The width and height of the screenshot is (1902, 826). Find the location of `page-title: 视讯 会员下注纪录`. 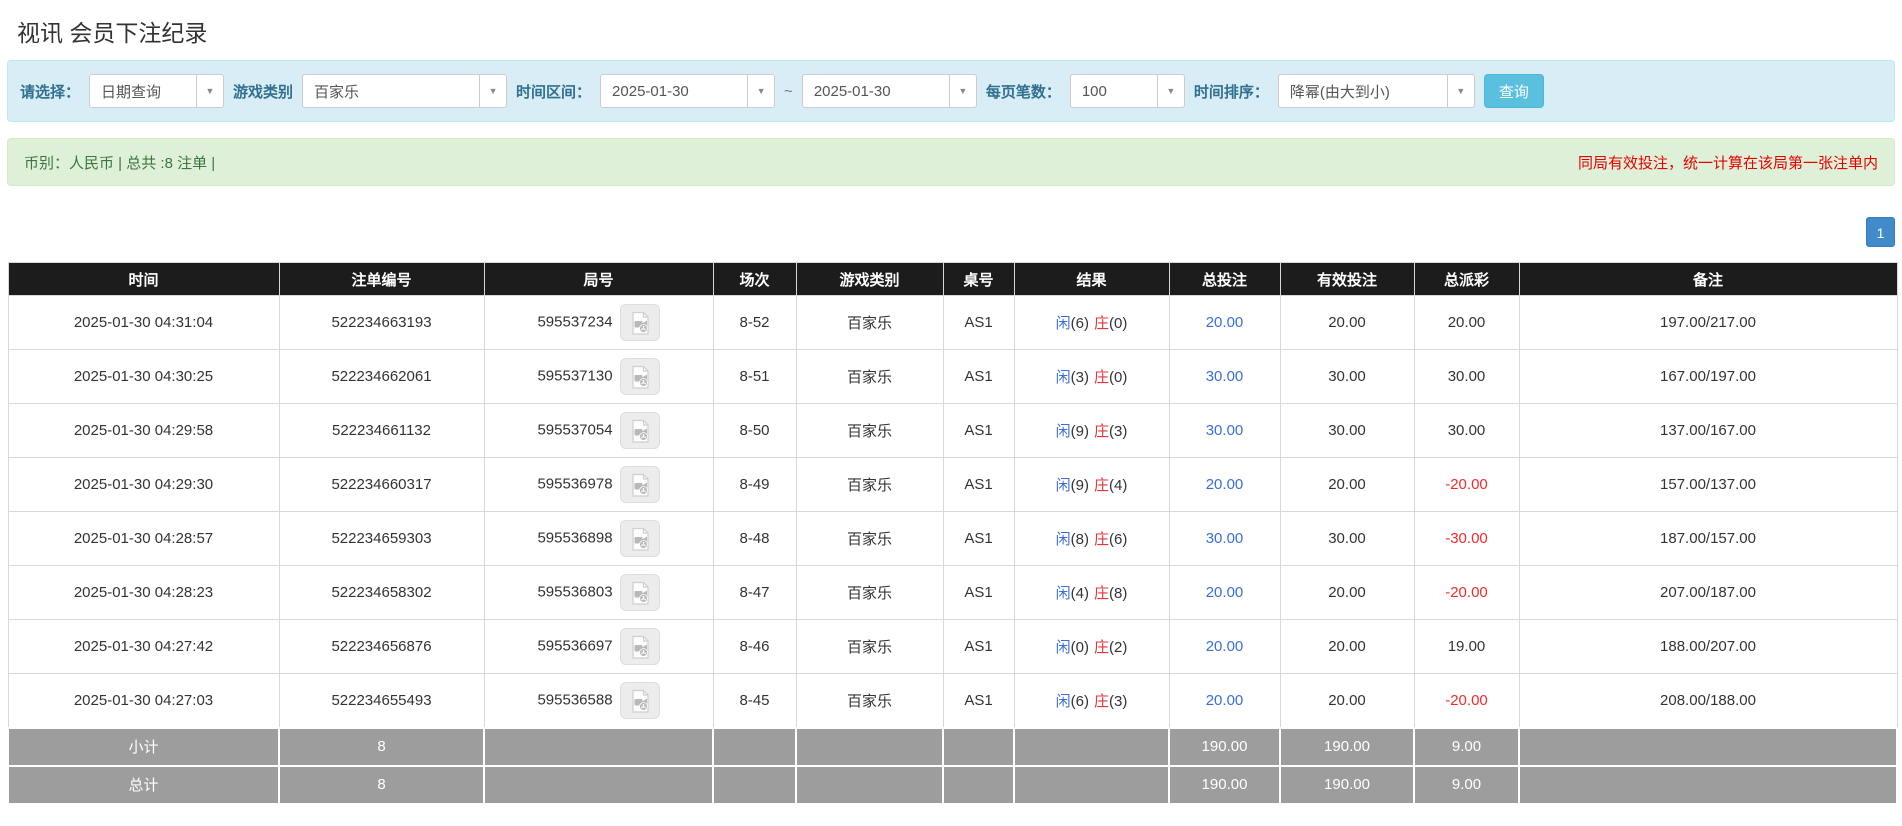

page-title: 视讯 会员下注纪录 is located at coordinates (112, 33).